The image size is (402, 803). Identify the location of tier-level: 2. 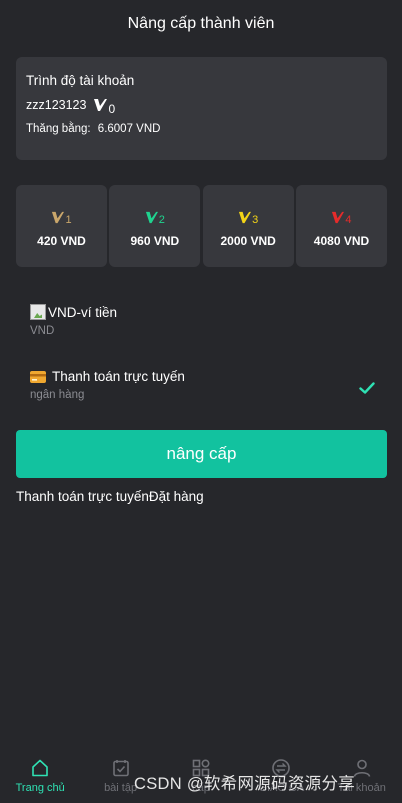
(161, 220).